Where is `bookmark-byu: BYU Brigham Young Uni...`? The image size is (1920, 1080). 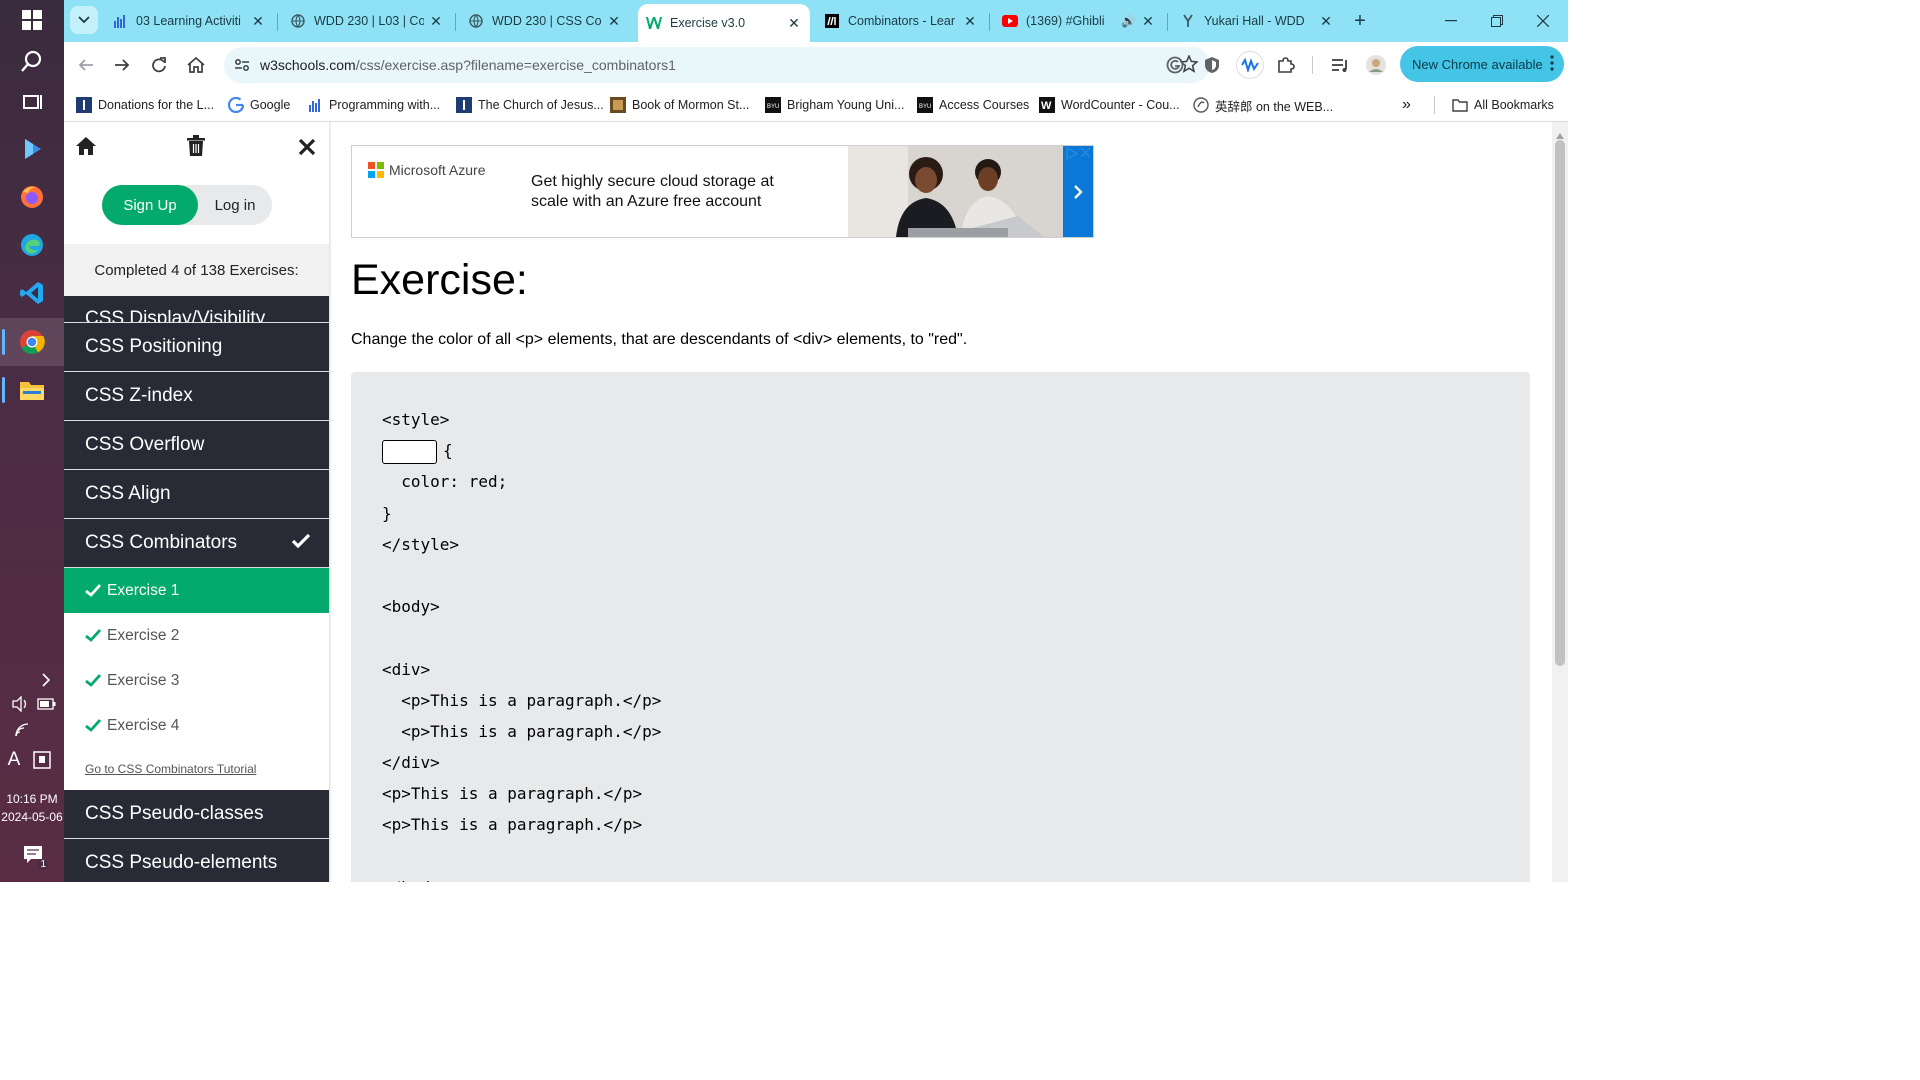 bookmark-byu: BYU Brigham Young Uni... is located at coordinates (834, 105).